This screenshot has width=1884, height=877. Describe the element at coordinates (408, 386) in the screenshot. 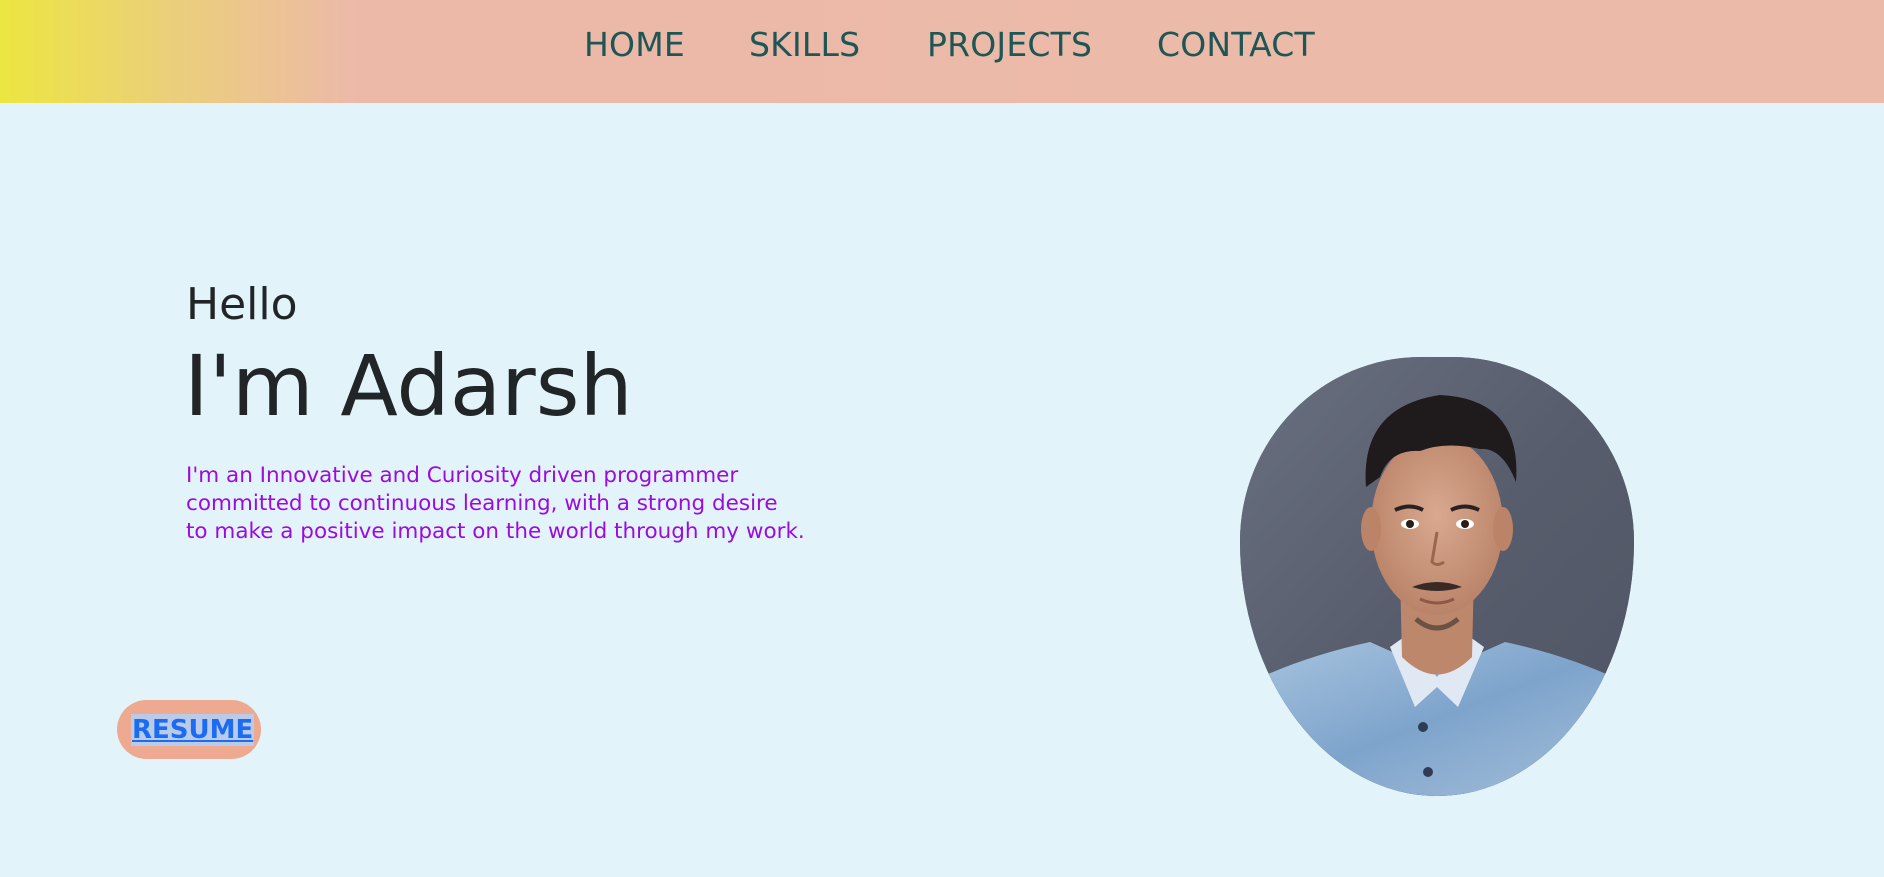

I see `hero-name: I'm Adarsh` at that location.